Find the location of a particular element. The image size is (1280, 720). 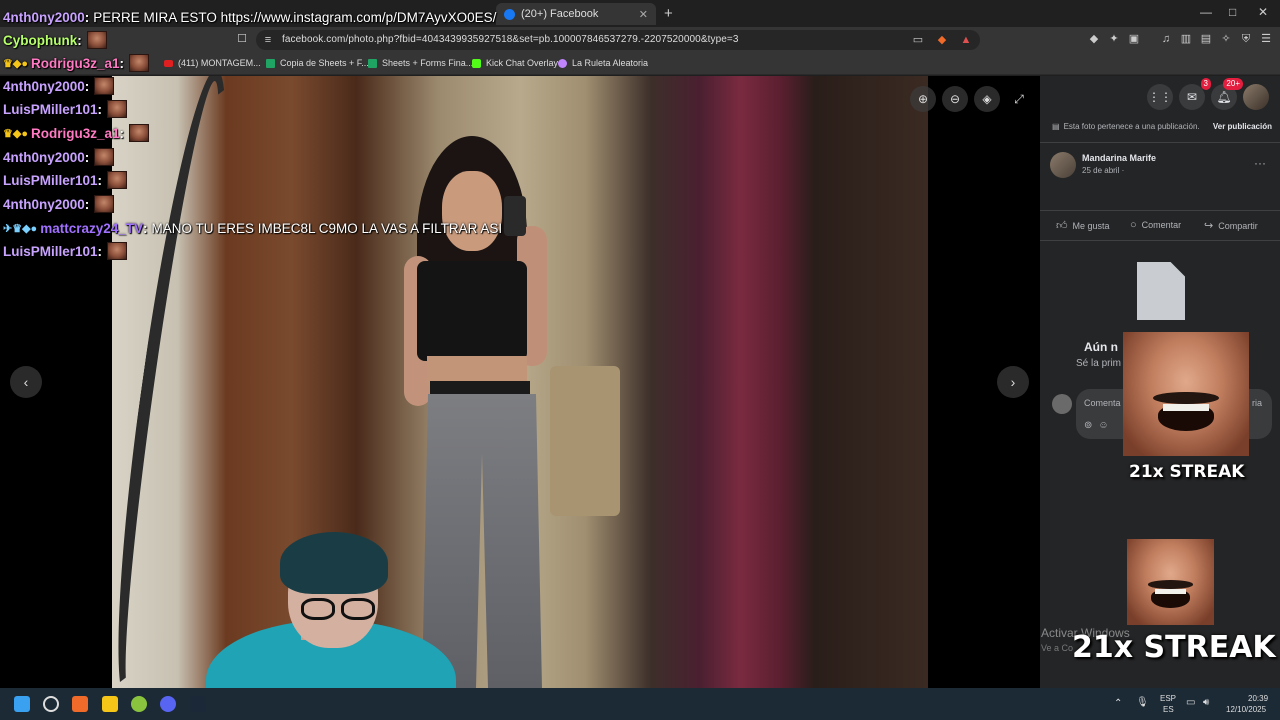

tab-close-icon: ✕ is located at coordinates (643, 14).